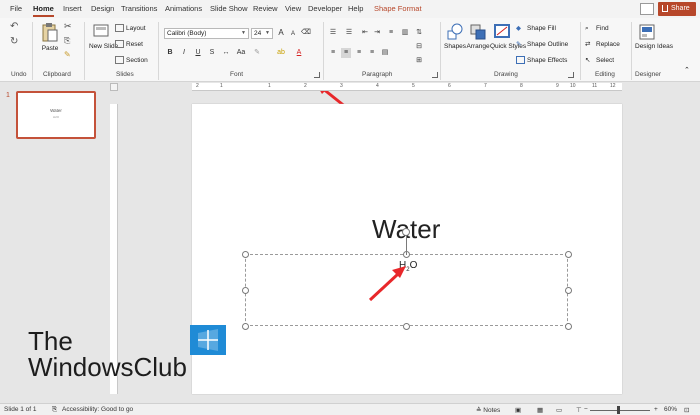 The width and height of the screenshot is (700, 415). Describe the element at coordinates (14, 42) in the screenshot. I see `redo-icon: ↻` at that location.